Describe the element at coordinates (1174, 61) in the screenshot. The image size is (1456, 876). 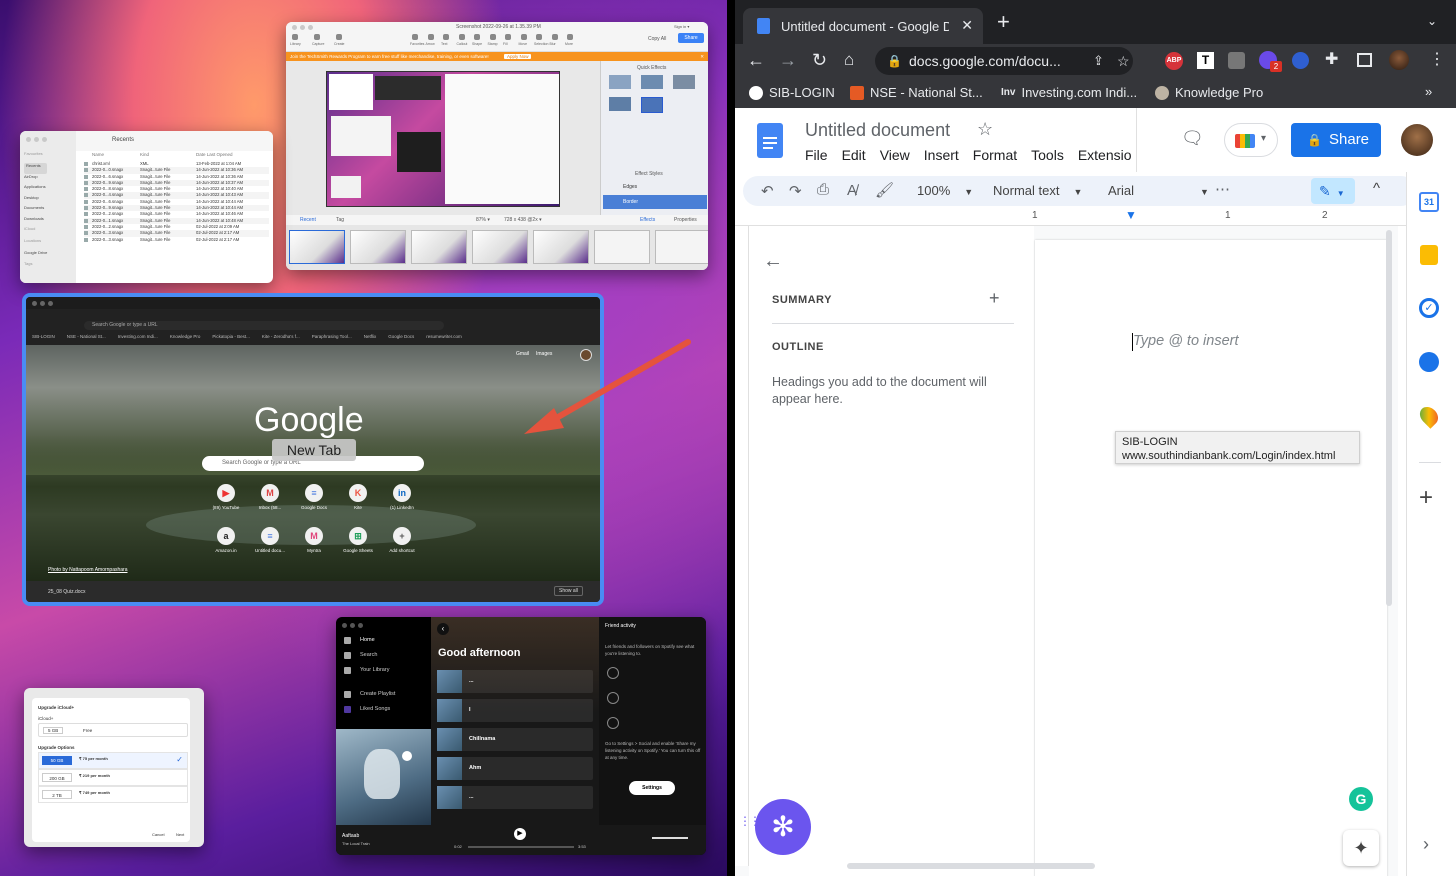
I see `adblock-icon: ABP` at that location.